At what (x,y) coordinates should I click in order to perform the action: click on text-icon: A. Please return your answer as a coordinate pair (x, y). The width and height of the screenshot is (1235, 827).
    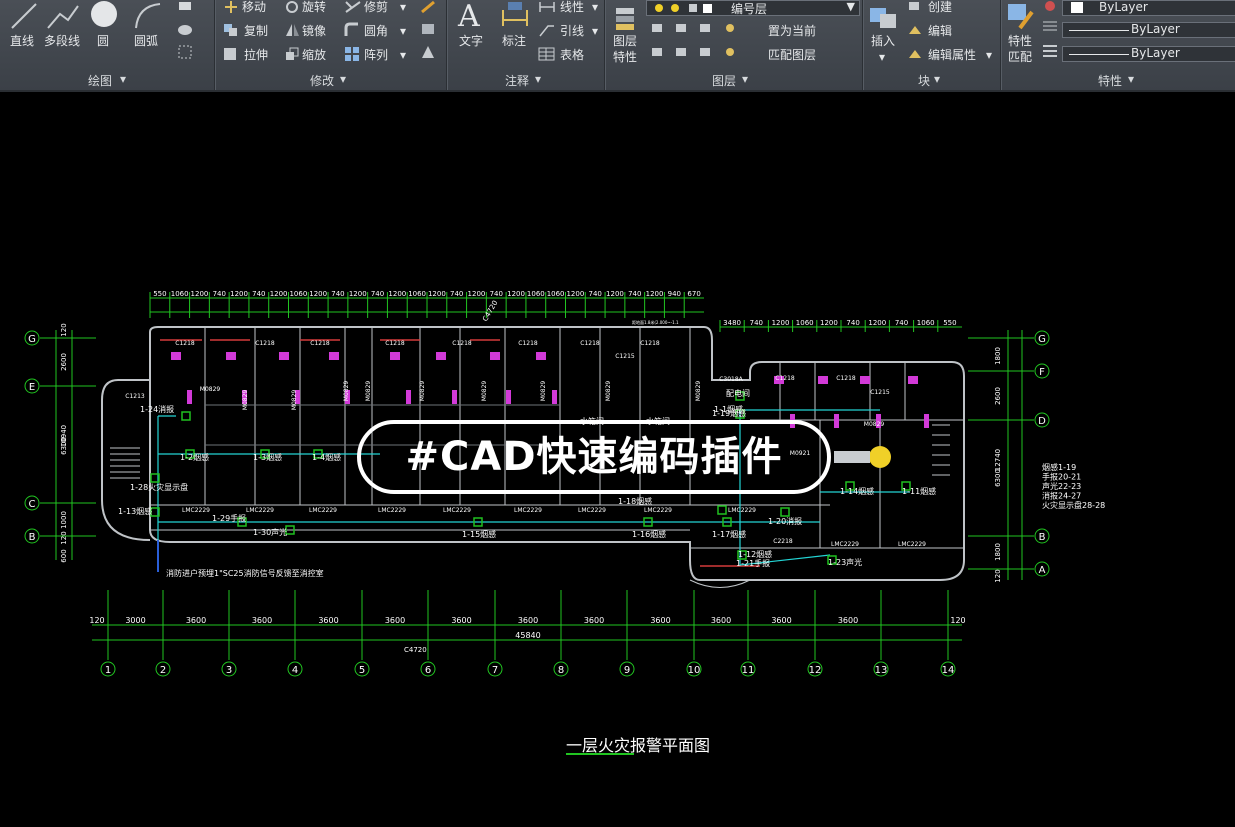
    Looking at the image, I should click on (471, 15).